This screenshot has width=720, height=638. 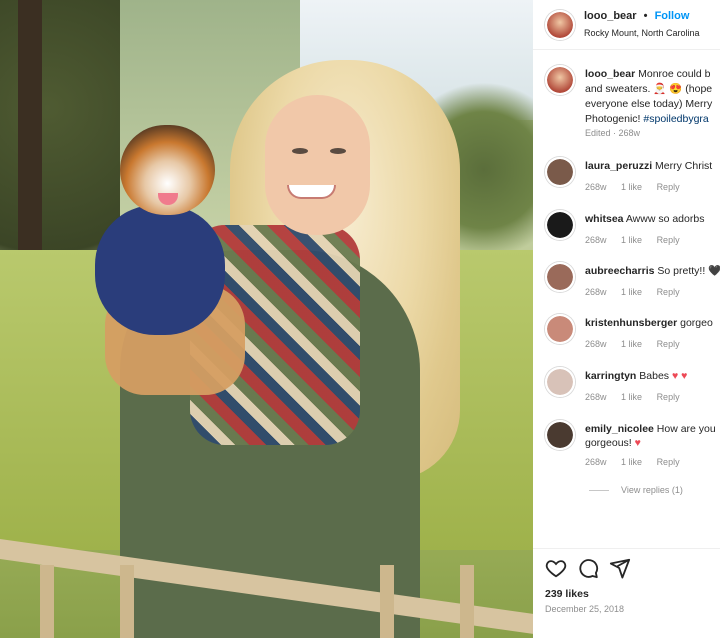 I want to click on woman-face, so click(x=317, y=165).